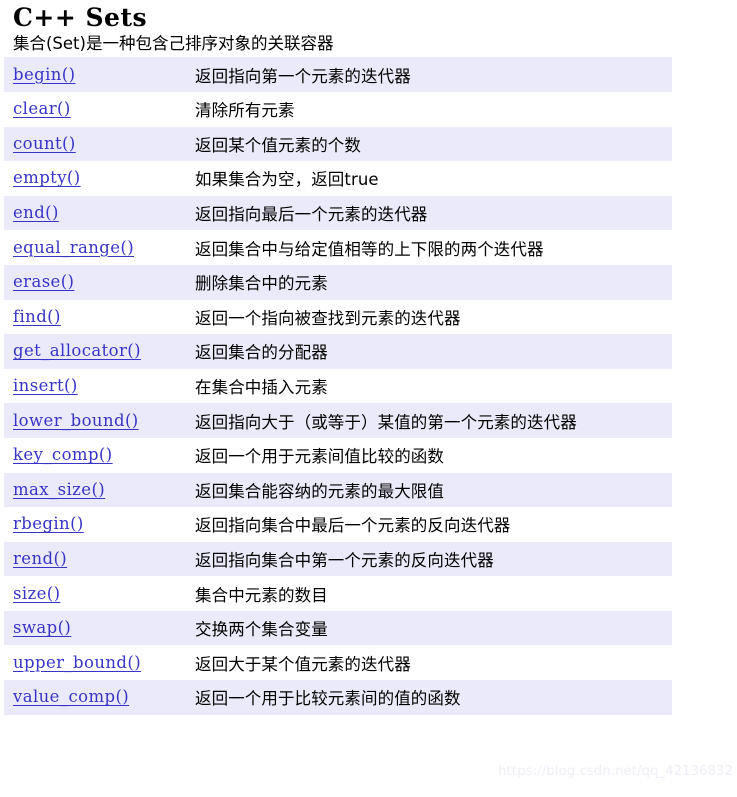 The image size is (737, 797). What do you see at coordinates (261, 595) in the screenshot?
I see `member-description-cell: 集合中元素的数目` at bounding box center [261, 595].